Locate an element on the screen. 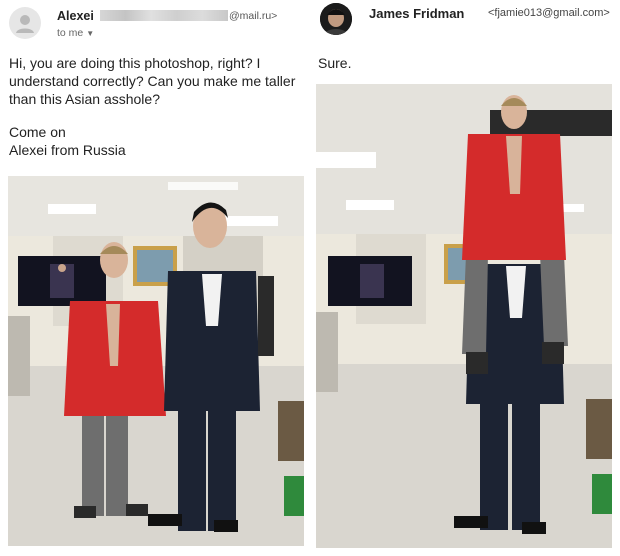 This screenshot has height=556, width=620. person-icon is located at coordinates (25, 23).